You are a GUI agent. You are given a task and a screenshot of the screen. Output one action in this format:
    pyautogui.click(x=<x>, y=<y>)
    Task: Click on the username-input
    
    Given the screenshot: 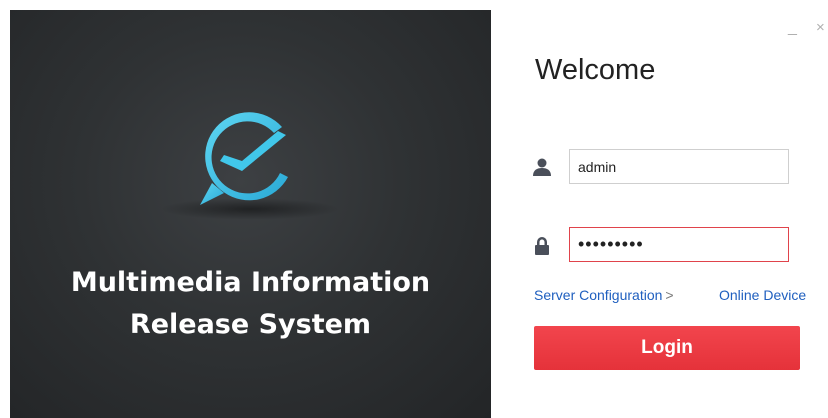 What is the action you would take?
    pyautogui.click(x=679, y=166)
    